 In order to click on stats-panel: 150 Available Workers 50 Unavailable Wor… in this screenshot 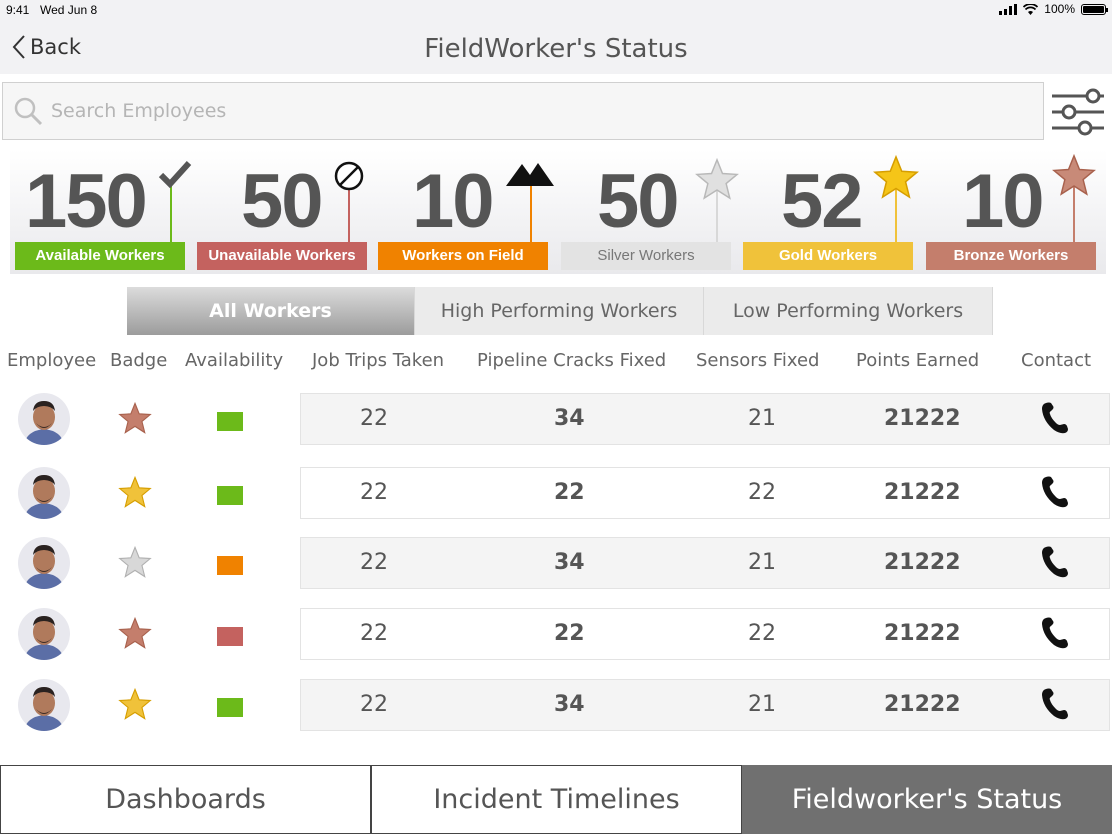, I will do `click(558, 212)`.